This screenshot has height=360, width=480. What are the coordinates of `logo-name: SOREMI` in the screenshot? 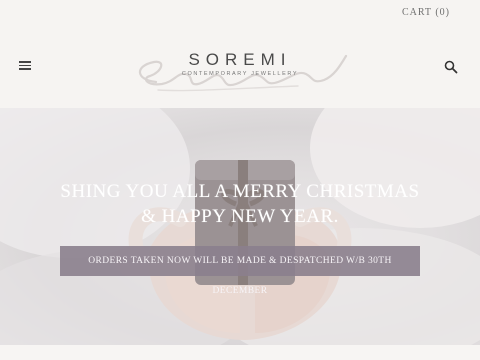 It's located at (240, 59).